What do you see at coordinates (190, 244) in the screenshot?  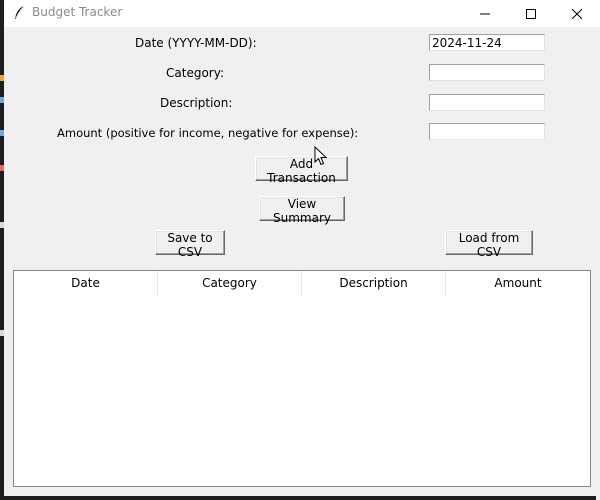 I see `save-to-csv-button: Save to CSV` at bounding box center [190, 244].